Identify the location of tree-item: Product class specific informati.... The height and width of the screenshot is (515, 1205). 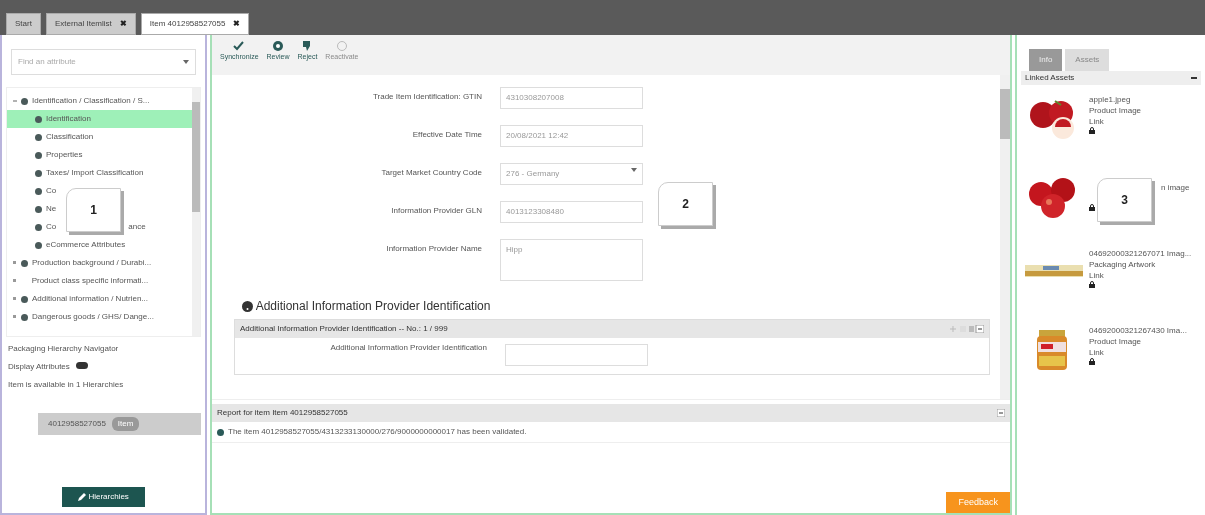
(78, 281).